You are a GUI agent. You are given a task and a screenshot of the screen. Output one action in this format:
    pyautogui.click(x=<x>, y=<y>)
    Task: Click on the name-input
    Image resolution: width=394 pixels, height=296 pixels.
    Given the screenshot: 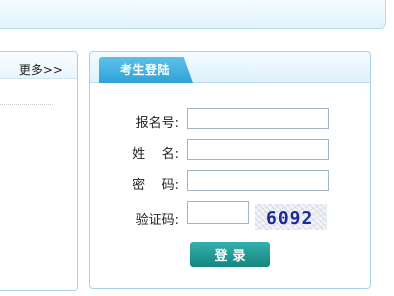 What is the action you would take?
    pyautogui.click(x=258, y=149)
    